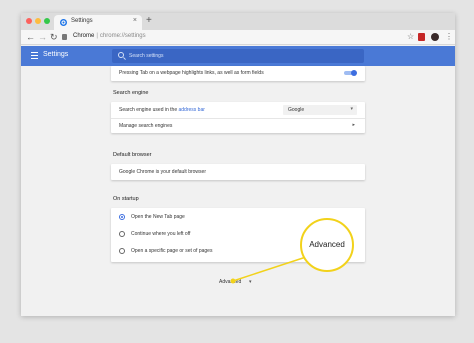 The image size is (474, 343). What do you see at coordinates (54, 37) in the screenshot?
I see `reload-button: ↻` at bounding box center [54, 37].